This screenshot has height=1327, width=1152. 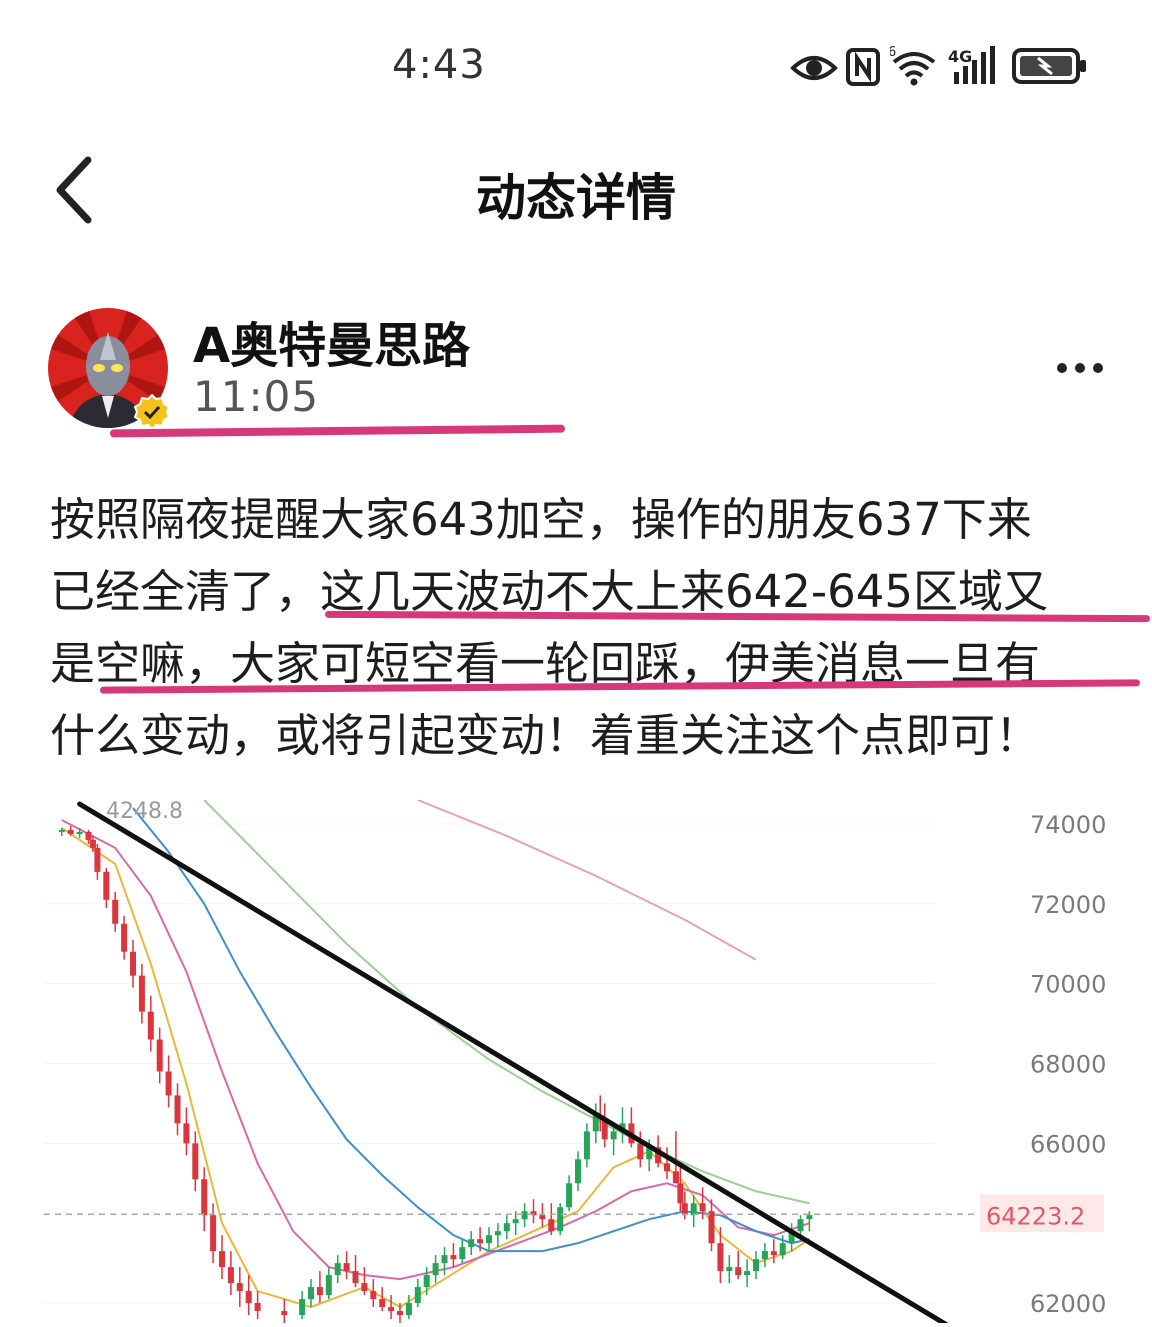 What do you see at coordinates (256, 396) in the screenshot?
I see `post-time: 11:05` at bounding box center [256, 396].